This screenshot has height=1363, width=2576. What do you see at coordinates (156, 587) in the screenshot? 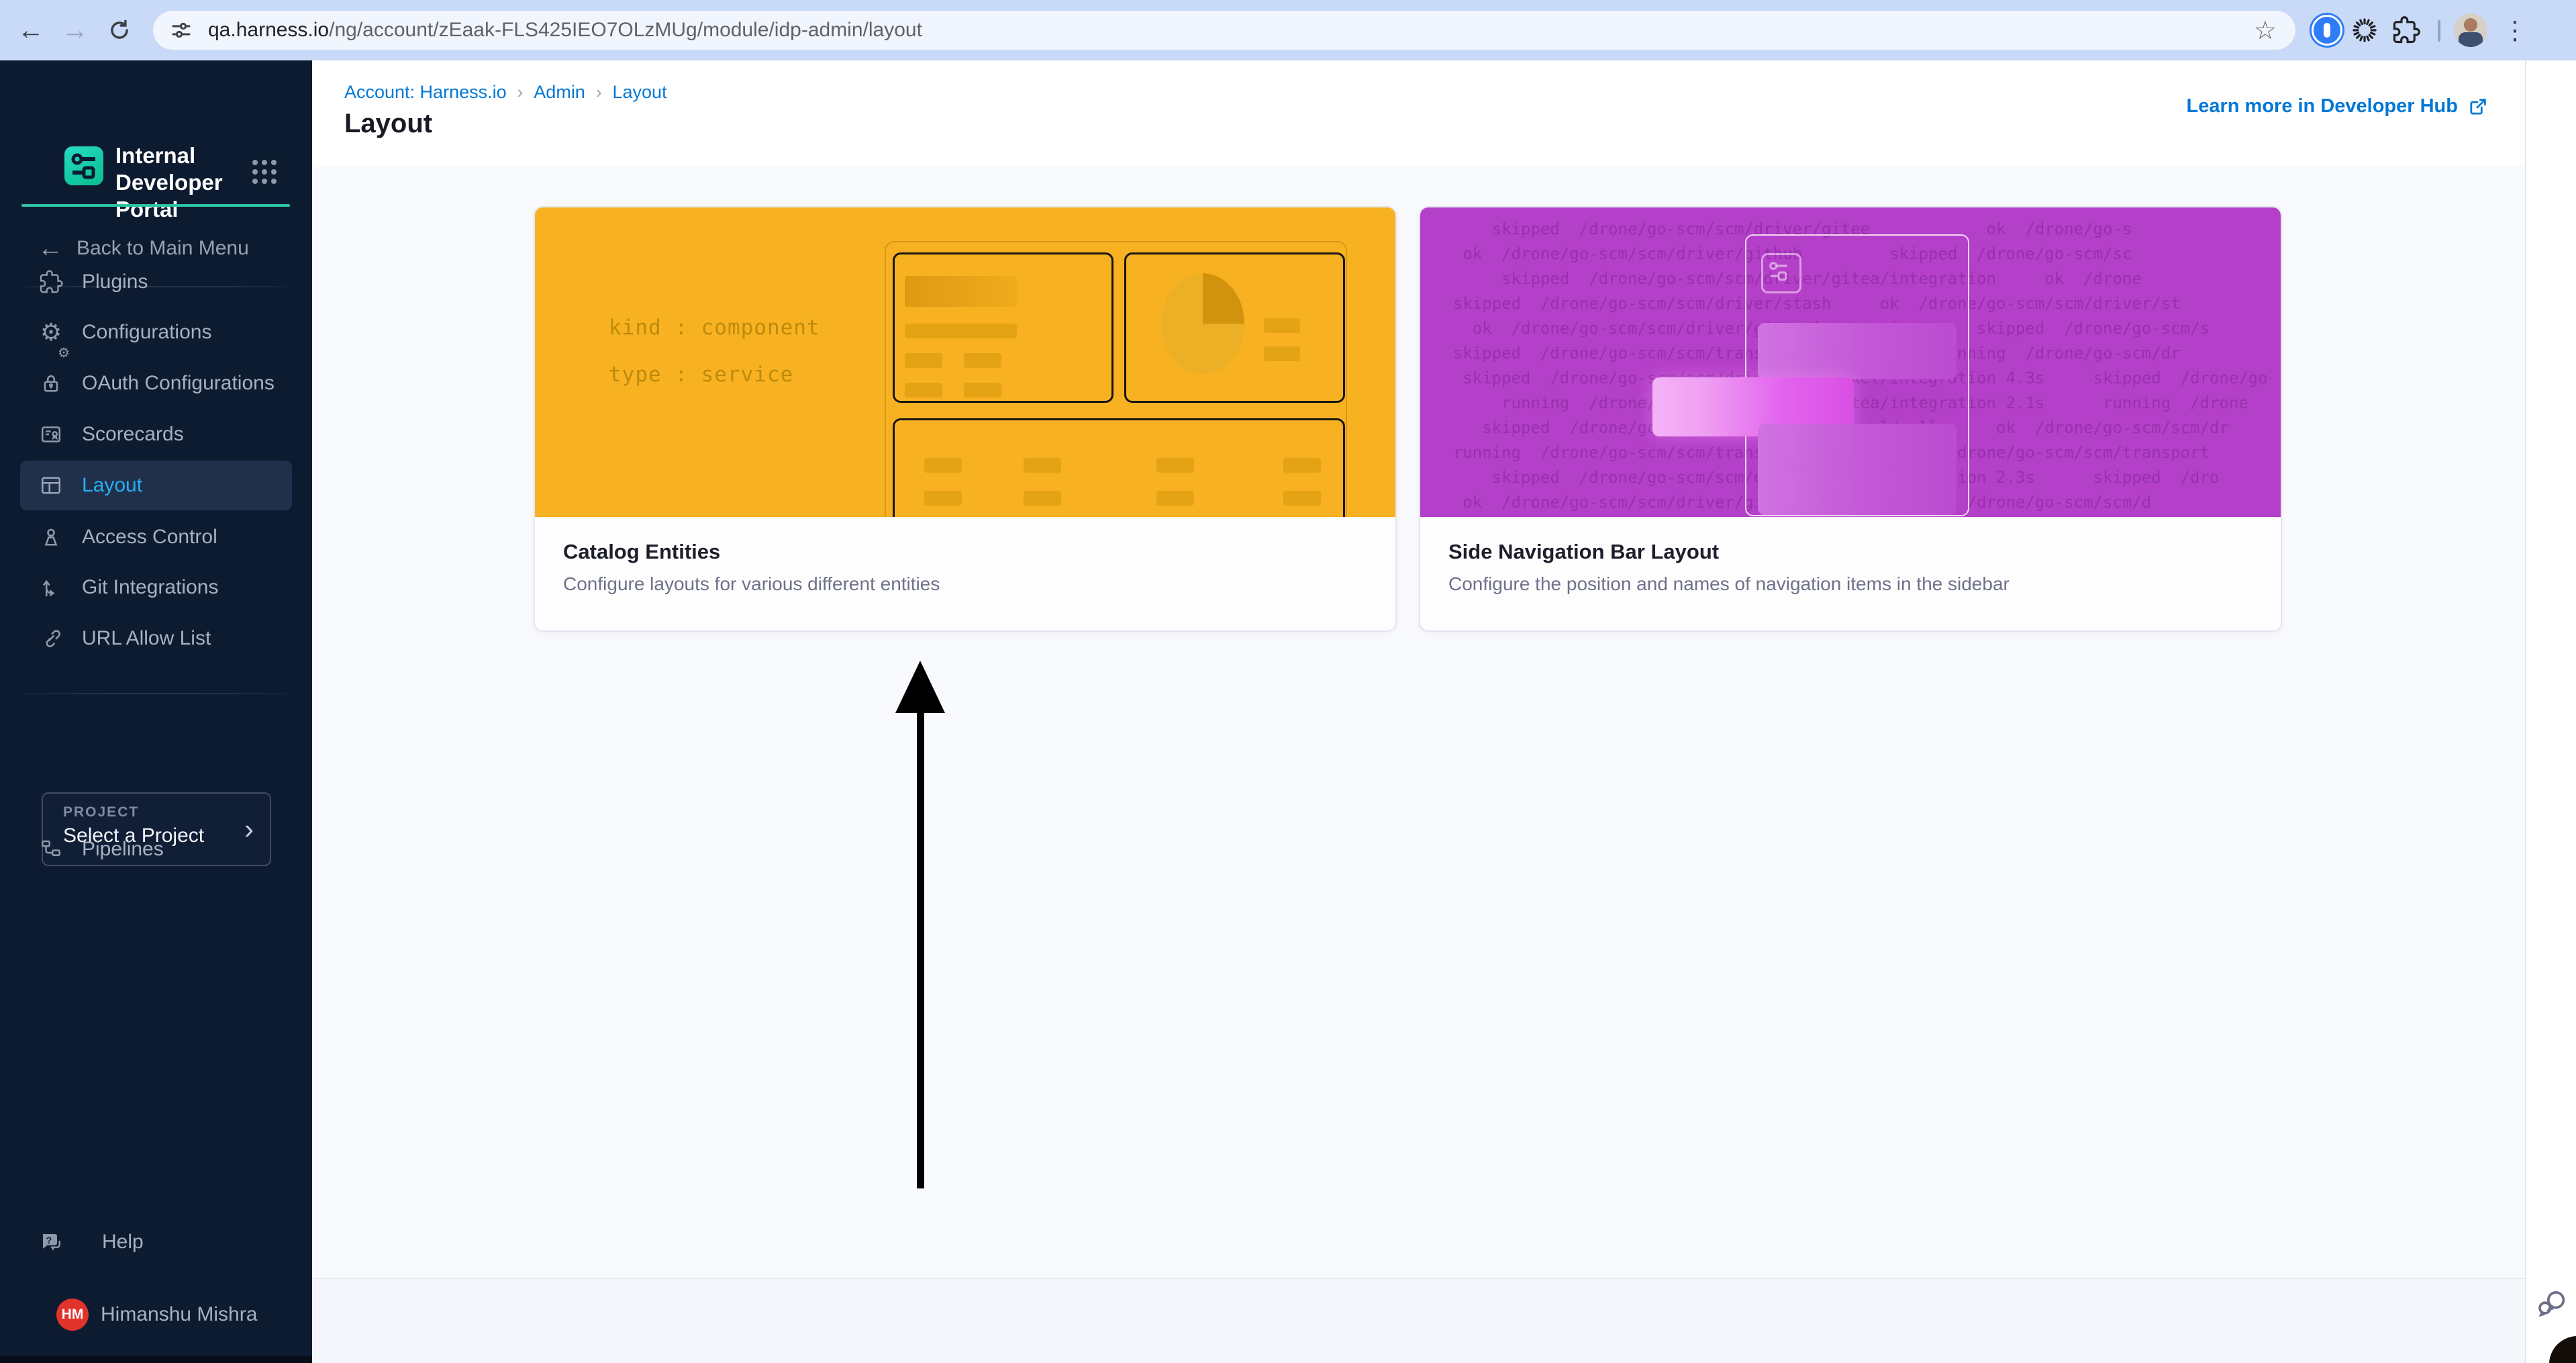
I see `sidebar-item-git-integrations: Git Integrations` at bounding box center [156, 587].